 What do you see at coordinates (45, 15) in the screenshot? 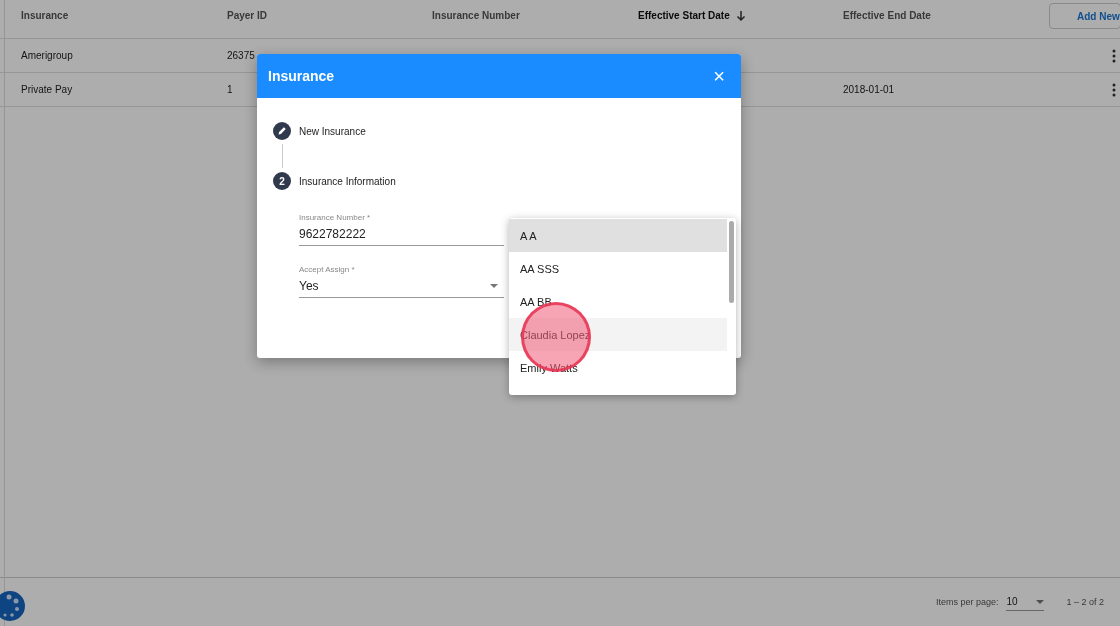
I see `column-header: Insurance` at bounding box center [45, 15].